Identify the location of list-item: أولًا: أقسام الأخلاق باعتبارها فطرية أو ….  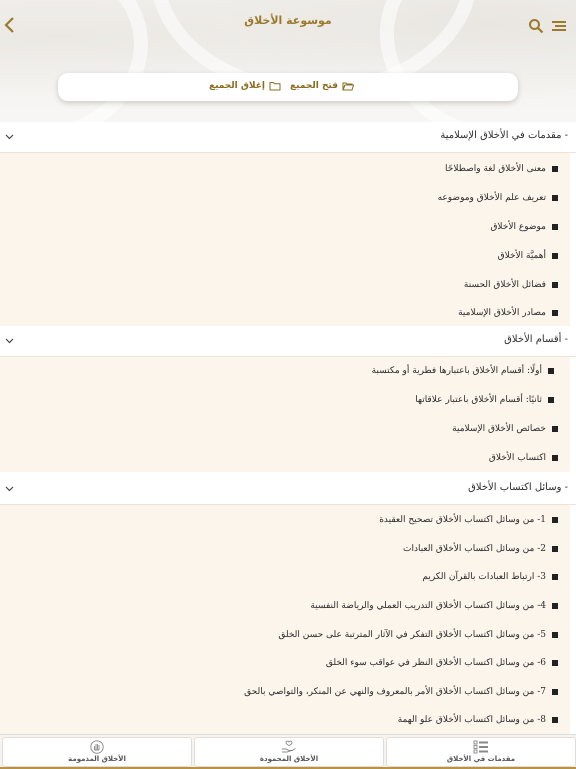
(463, 371).